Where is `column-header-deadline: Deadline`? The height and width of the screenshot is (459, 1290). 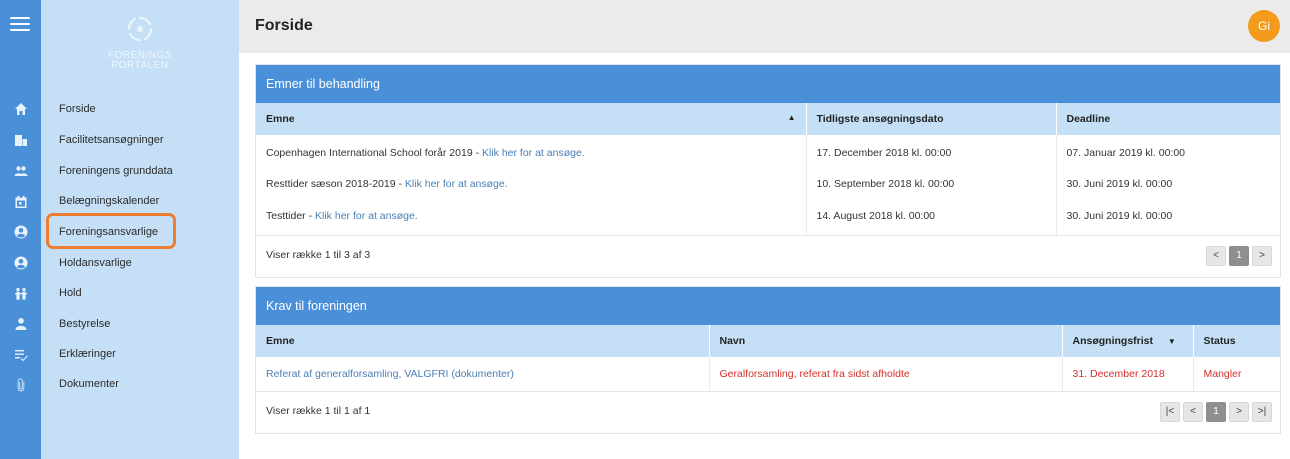
column-header-deadline: Deadline is located at coordinates (1168, 119).